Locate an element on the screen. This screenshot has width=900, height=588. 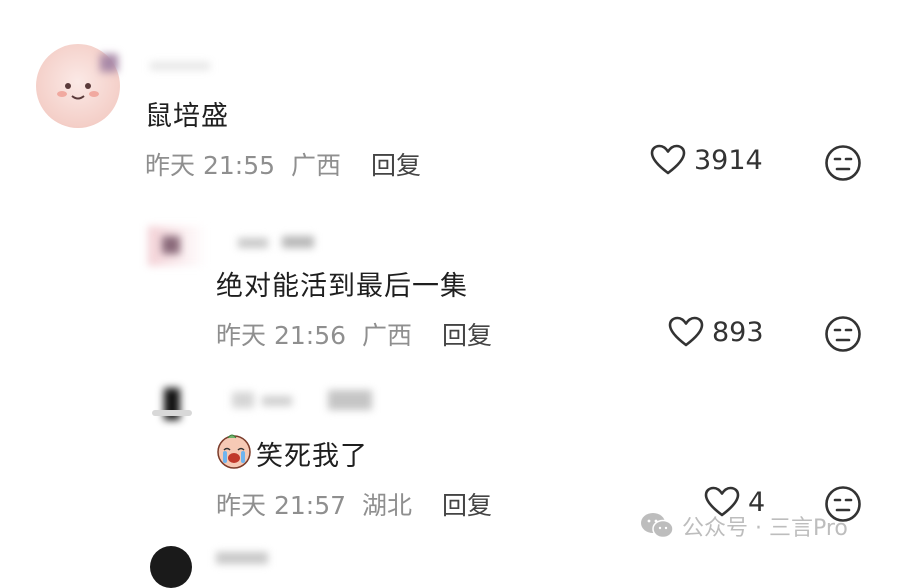
like-button: 3914 is located at coordinates (706, 160).